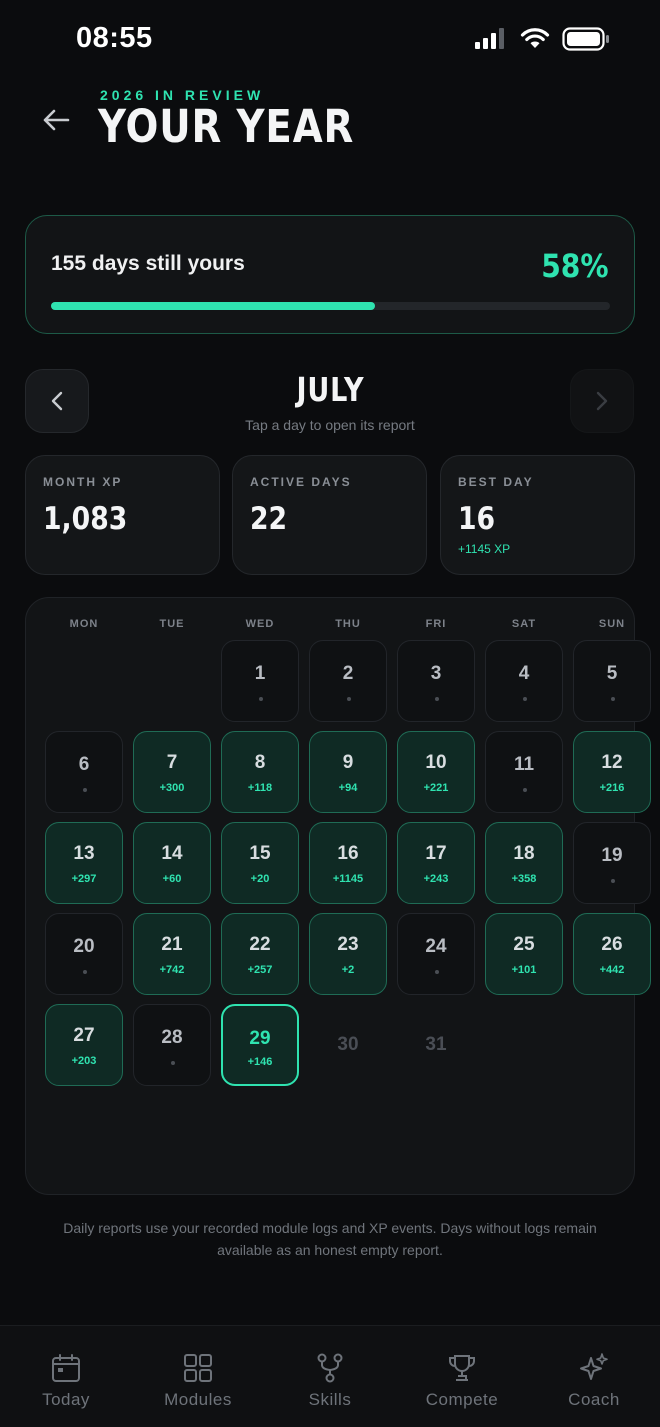 The height and width of the screenshot is (1427, 660). I want to click on calendar-day: 3, so click(436, 681).